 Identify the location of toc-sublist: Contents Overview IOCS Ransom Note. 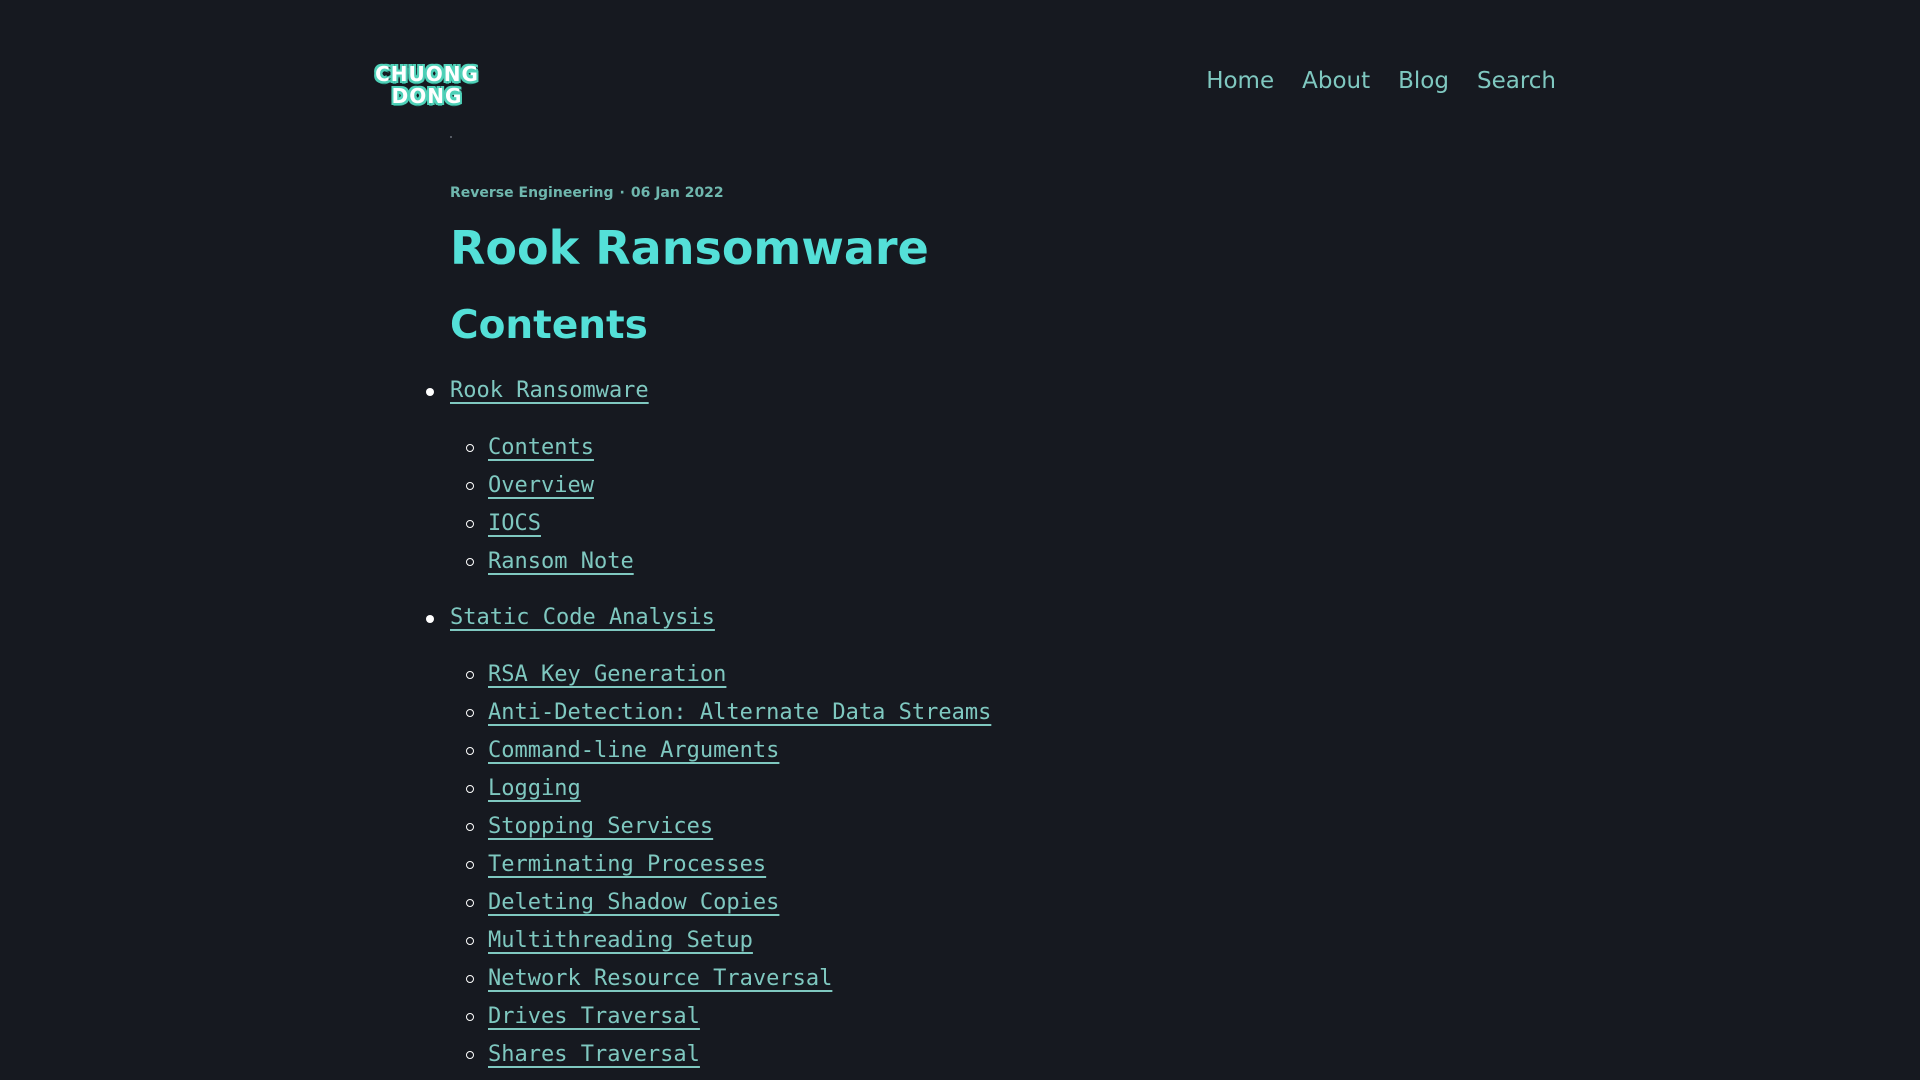
(958, 505).